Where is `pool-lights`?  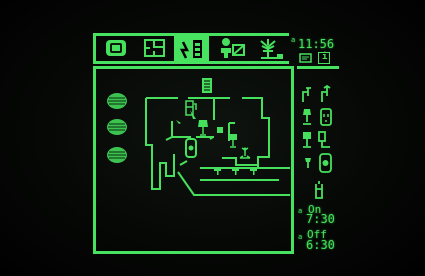 pool-lights is located at coordinates (237, 171).